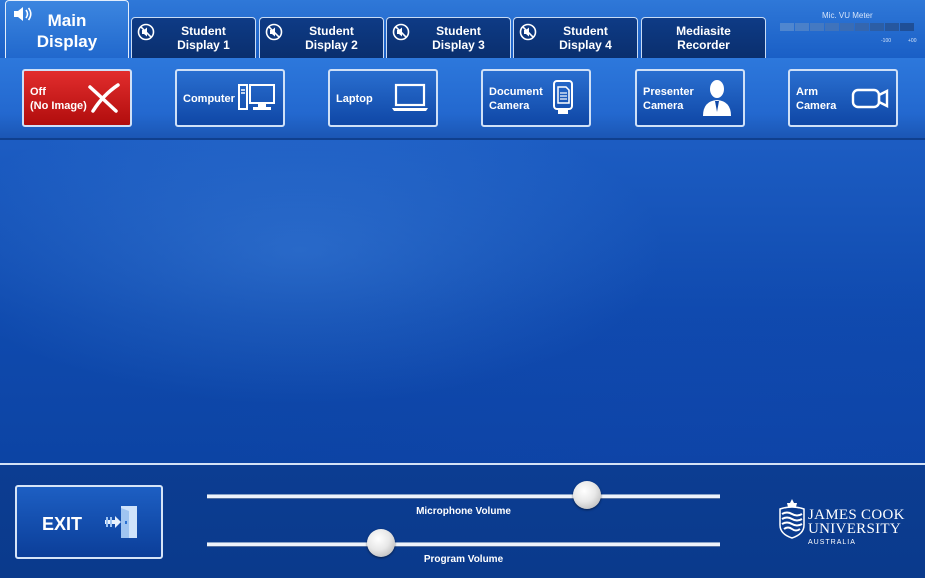 This screenshot has width=925, height=578. I want to click on exit-button: EXIT, so click(89, 522).